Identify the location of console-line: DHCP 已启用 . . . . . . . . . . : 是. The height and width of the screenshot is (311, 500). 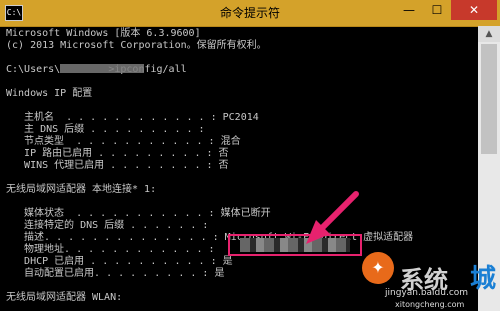
(119, 261).